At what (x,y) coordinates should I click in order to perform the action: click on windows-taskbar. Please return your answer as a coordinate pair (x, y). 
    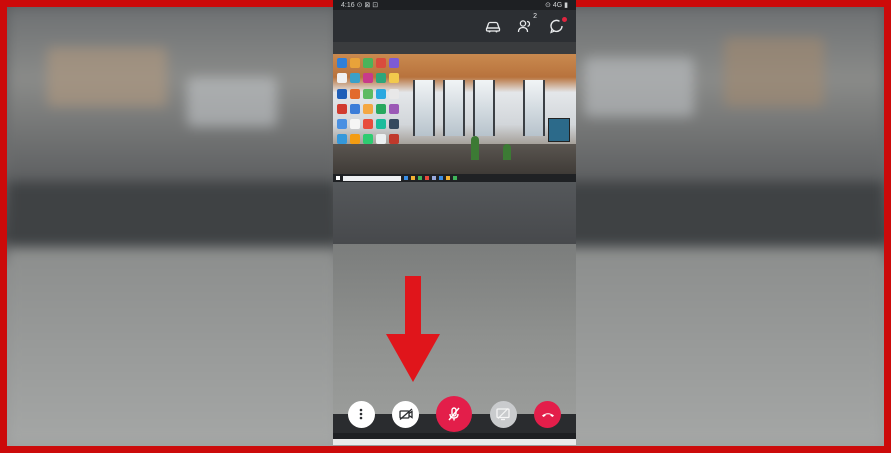
    Looking at the image, I should click on (454, 178).